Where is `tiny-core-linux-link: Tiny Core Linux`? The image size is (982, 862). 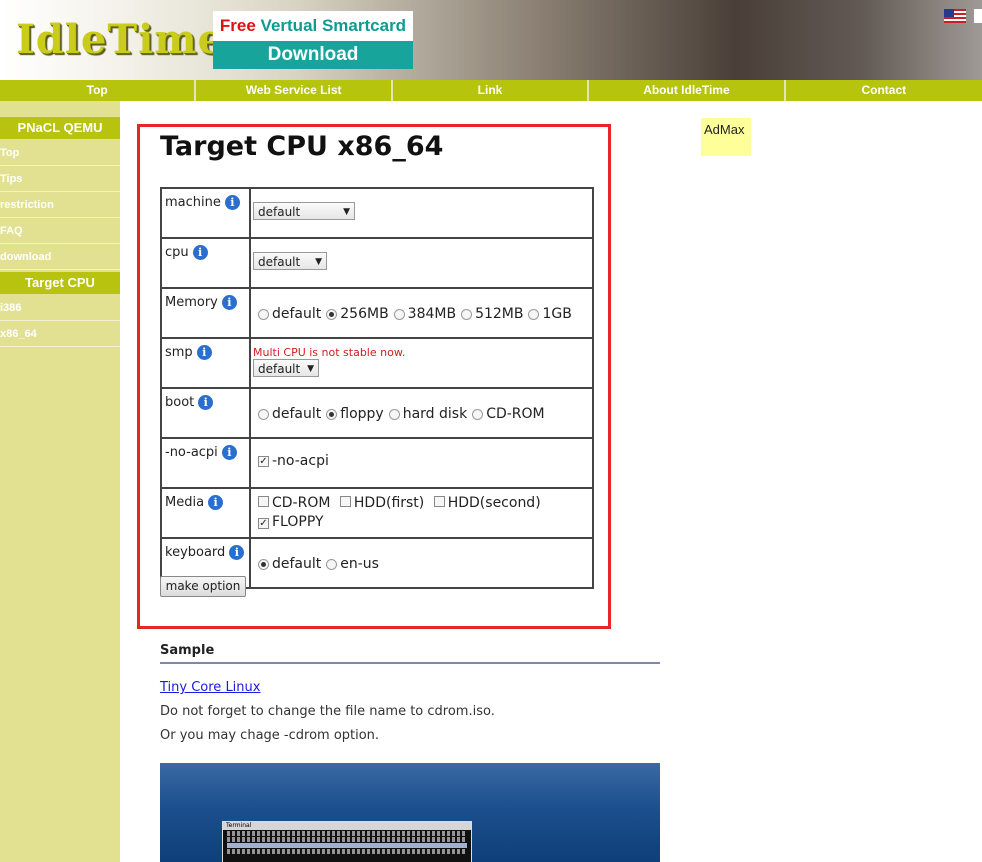 tiny-core-linux-link: Tiny Core Linux is located at coordinates (210, 687).